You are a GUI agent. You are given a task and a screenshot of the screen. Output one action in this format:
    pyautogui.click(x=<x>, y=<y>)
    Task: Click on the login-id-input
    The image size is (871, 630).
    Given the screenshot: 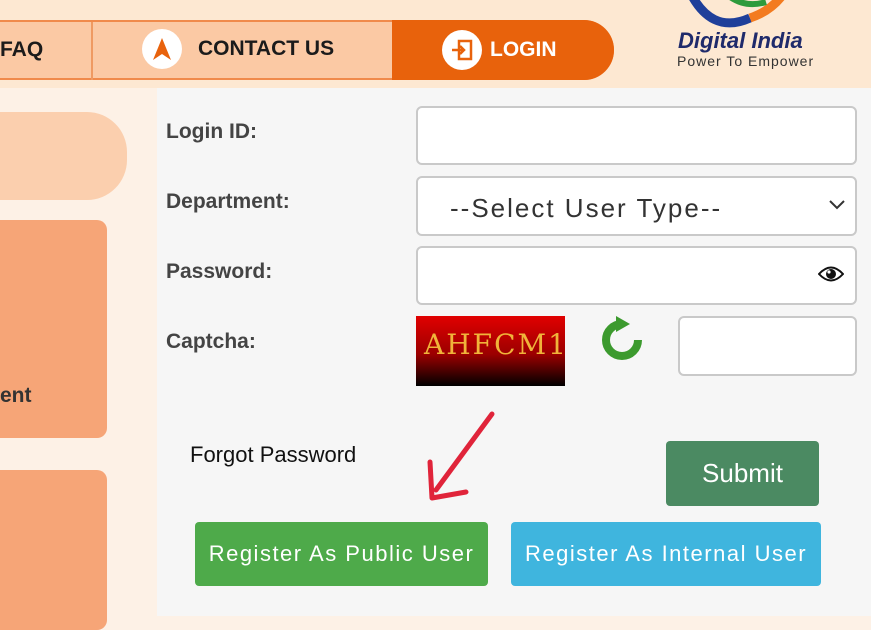 What is the action you would take?
    pyautogui.click(x=636, y=135)
    